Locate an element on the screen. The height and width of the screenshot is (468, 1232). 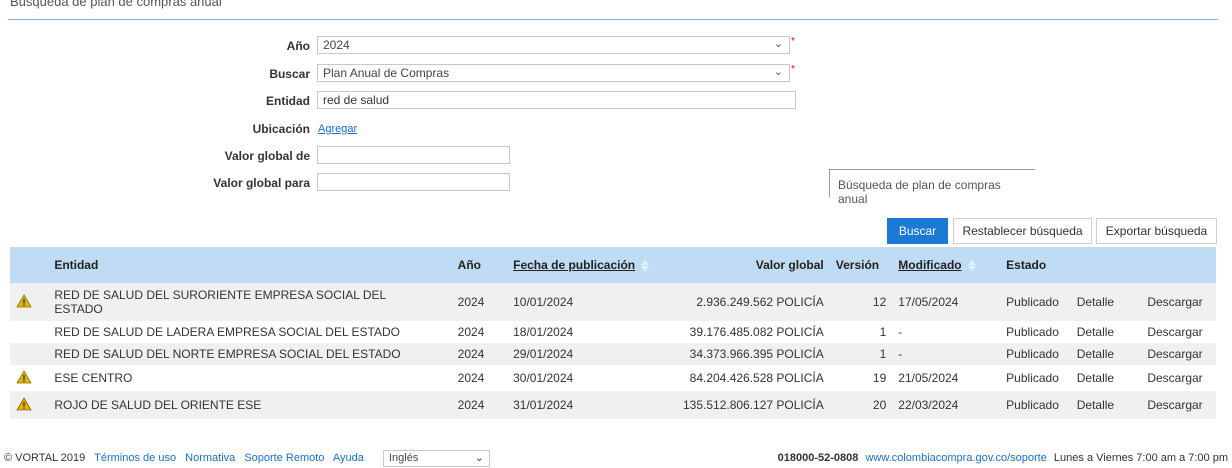
terms-link: Términos de uso is located at coordinates (135, 458).